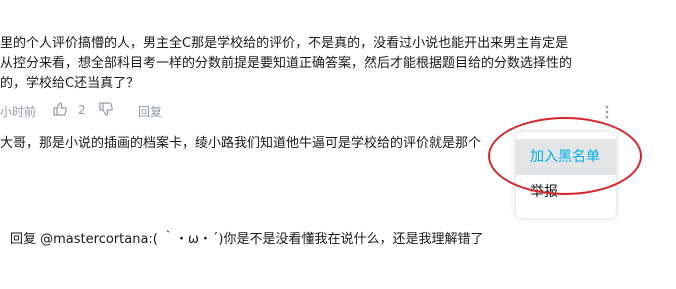  Describe the element at coordinates (566, 157) in the screenshot. I see `add-to-blacklist-menu-item: 加入黑名单` at that location.